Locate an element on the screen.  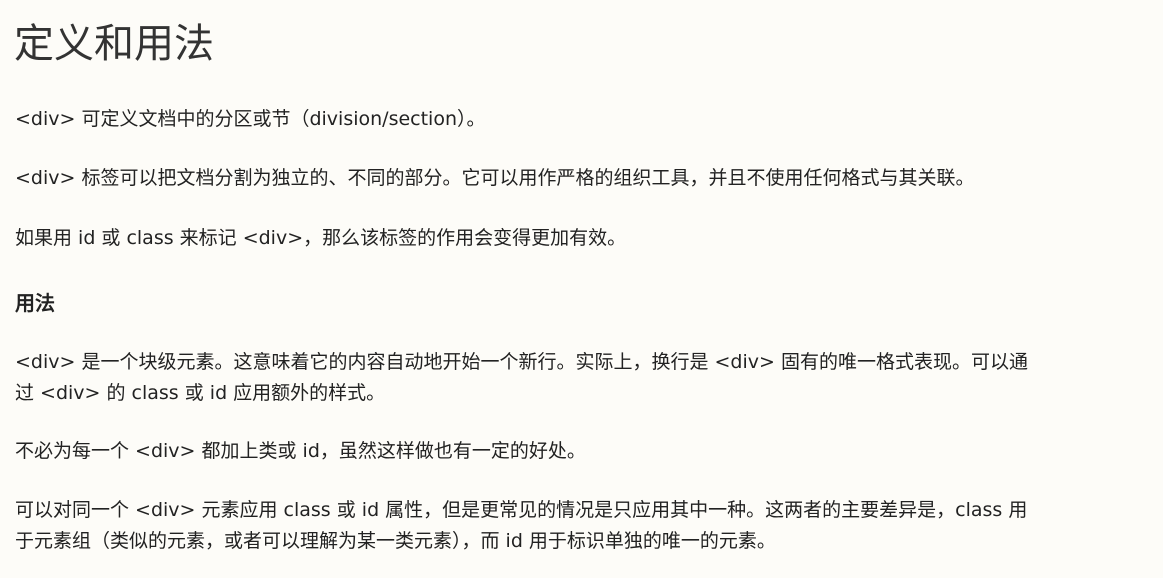
usage-paragraph-2: 不必为每一个 <div> 都加上类或 id，虽然这样做也有一定的好处。 is located at coordinates (300, 451).